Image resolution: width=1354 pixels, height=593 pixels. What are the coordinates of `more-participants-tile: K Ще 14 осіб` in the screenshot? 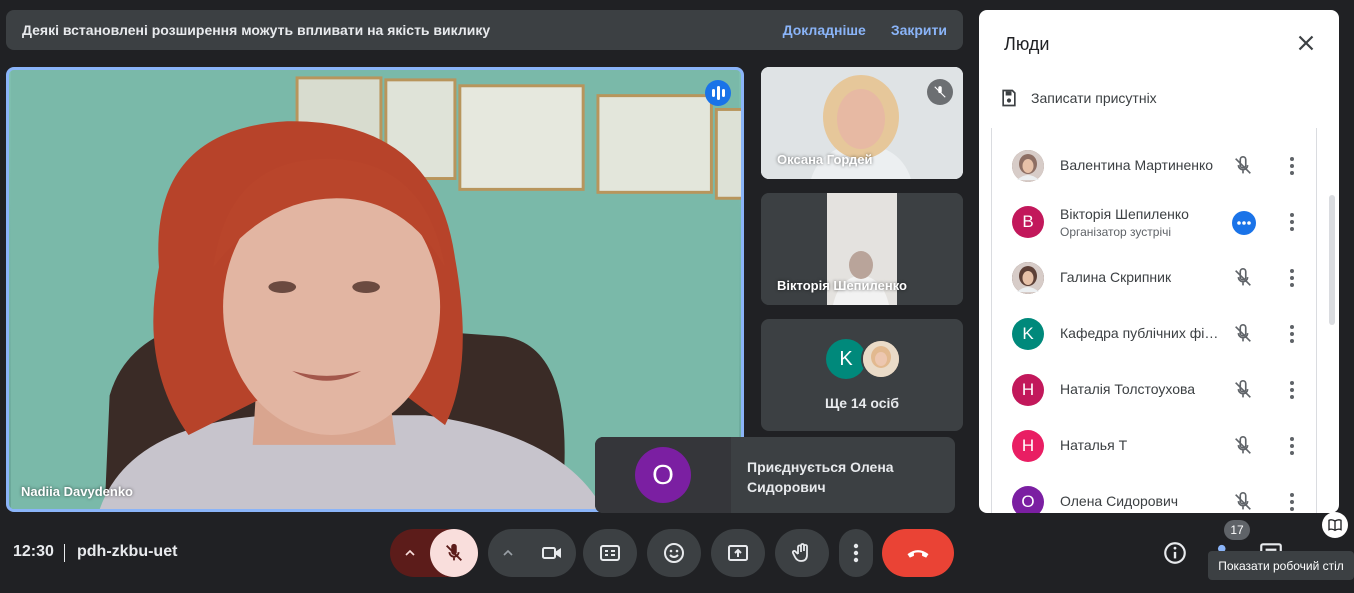 It's located at (862, 375).